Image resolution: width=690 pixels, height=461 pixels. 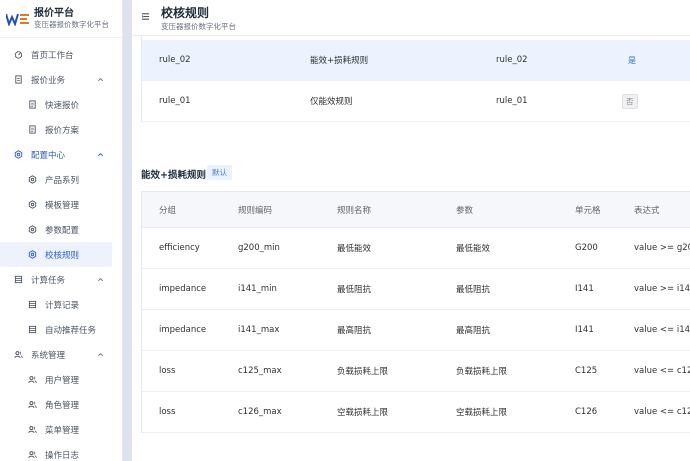 What do you see at coordinates (17, 19) in the screenshot?
I see `logo-icon` at bounding box center [17, 19].